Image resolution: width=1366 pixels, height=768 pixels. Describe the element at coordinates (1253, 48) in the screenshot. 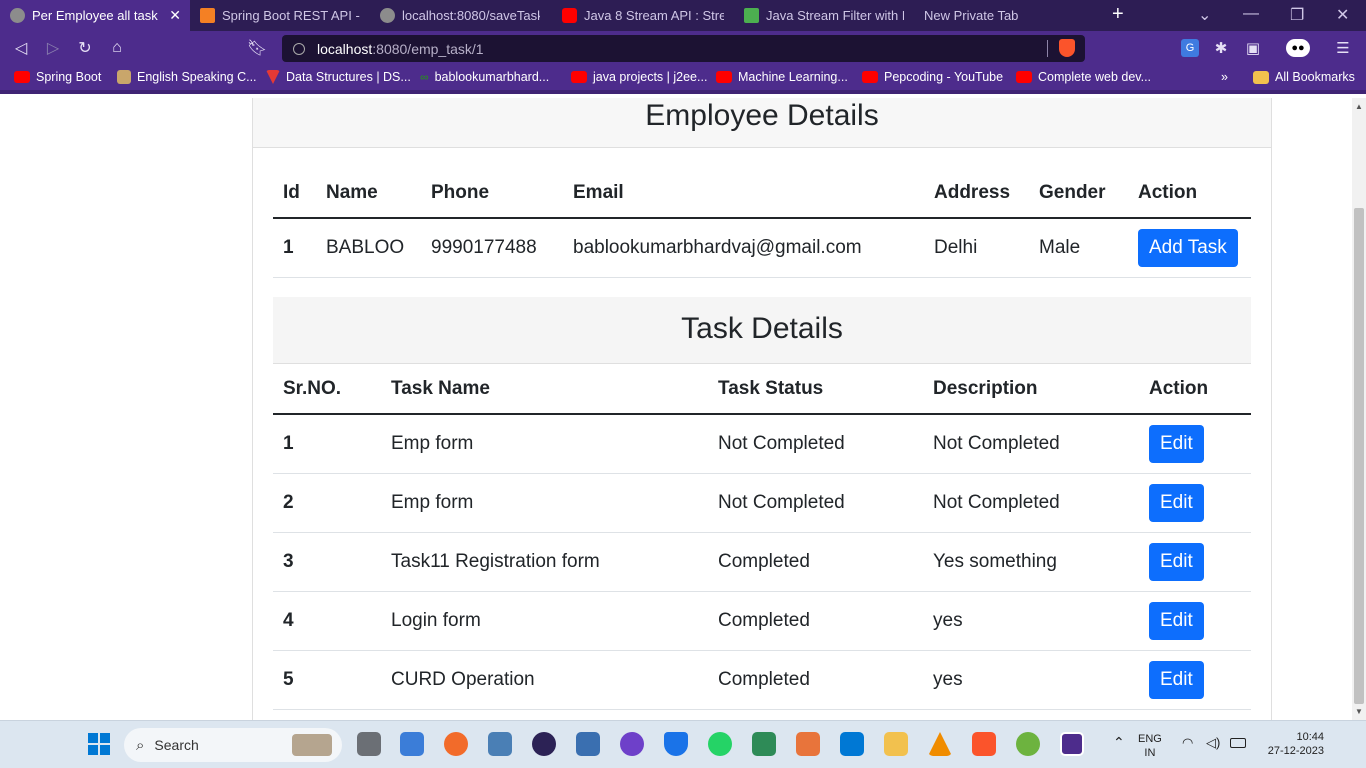

I see `sidebar-icon: ▣` at that location.